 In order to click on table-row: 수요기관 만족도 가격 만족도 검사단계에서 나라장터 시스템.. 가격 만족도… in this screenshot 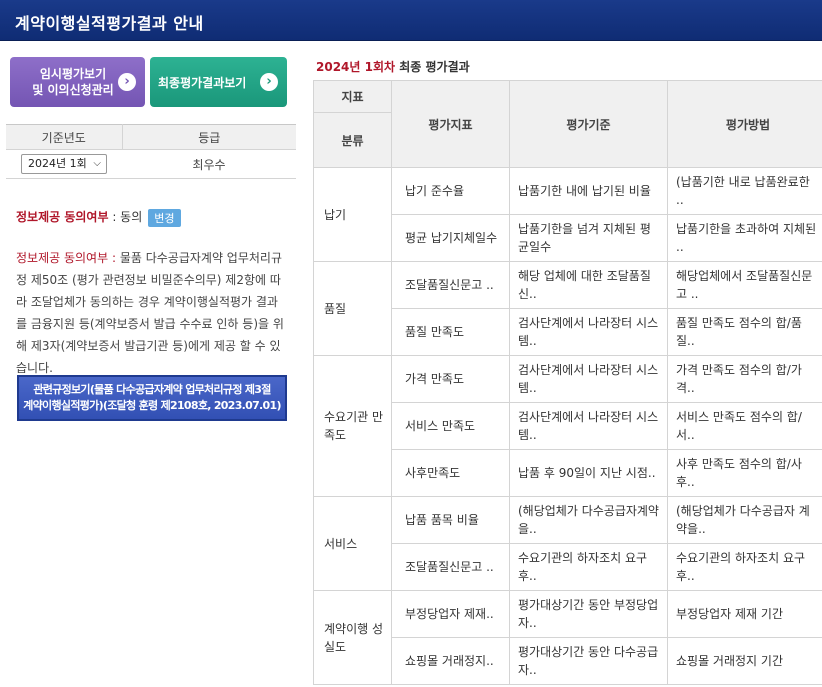, I will do `click(567, 426)`.